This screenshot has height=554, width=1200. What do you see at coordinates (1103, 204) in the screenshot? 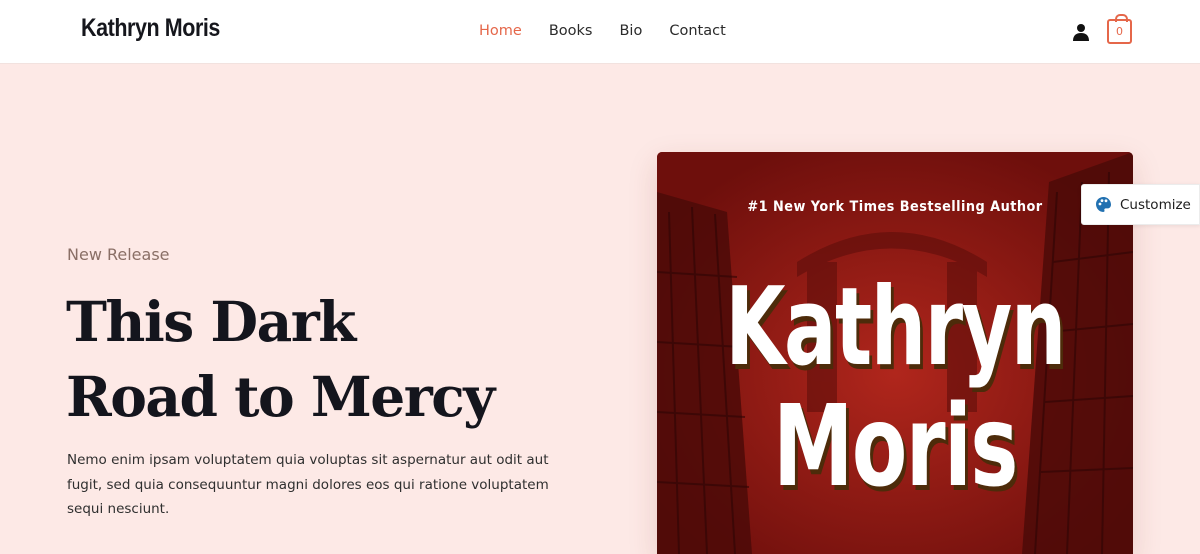
I see `palette-icon` at bounding box center [1103, 204].